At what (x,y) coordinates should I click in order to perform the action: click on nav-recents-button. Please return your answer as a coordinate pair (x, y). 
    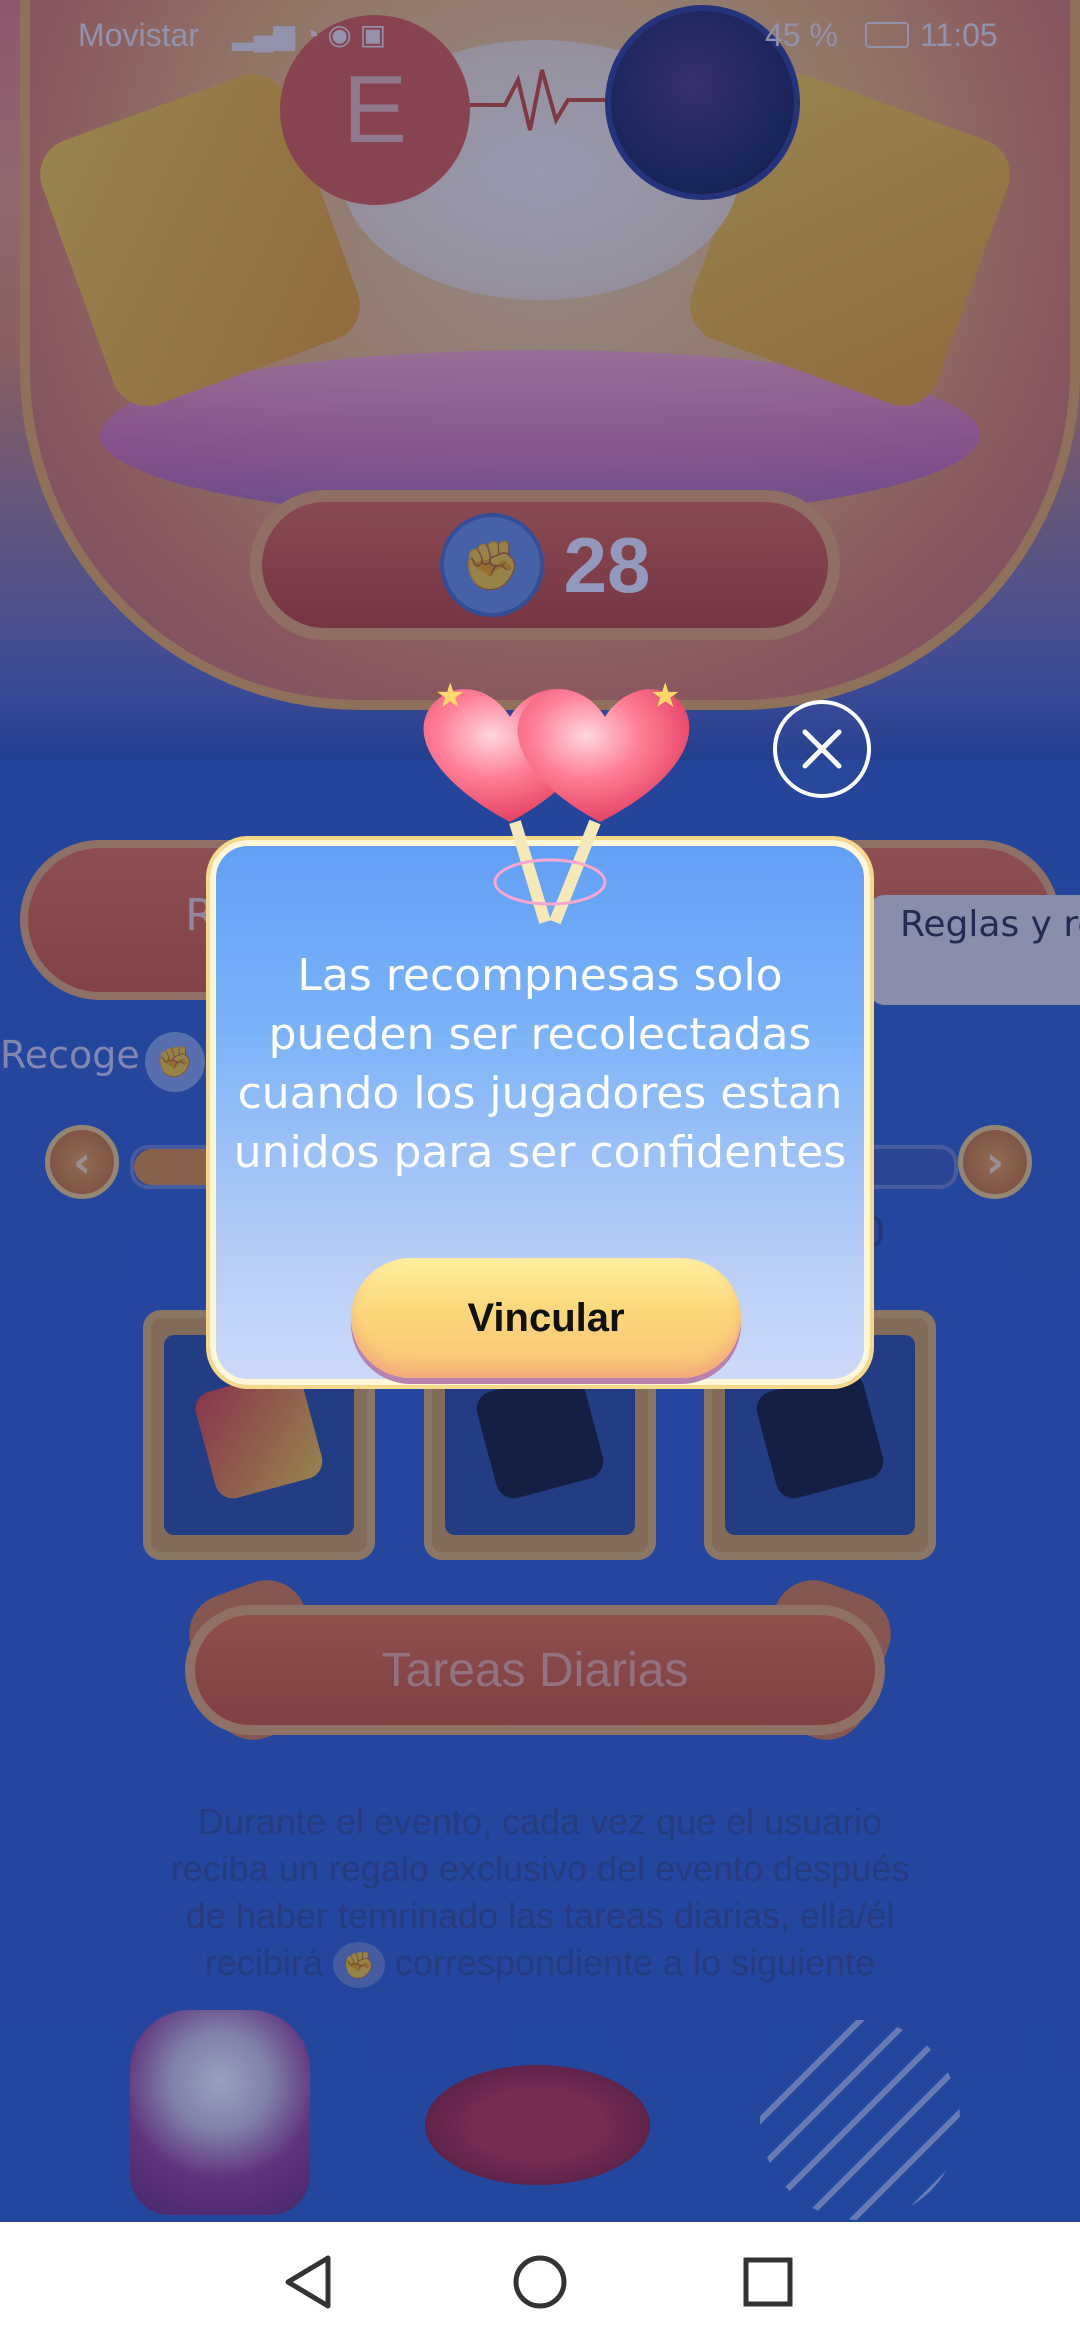
    Looking at the image, I should click on (768, 2282).